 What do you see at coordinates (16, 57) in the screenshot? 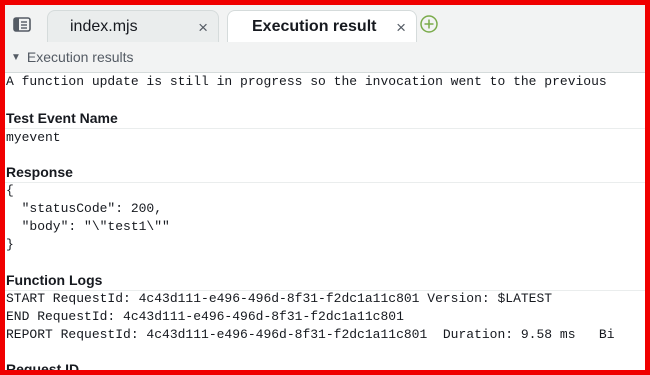
I see `caret-down-icon: ▼` at bounding box center [16, 57].